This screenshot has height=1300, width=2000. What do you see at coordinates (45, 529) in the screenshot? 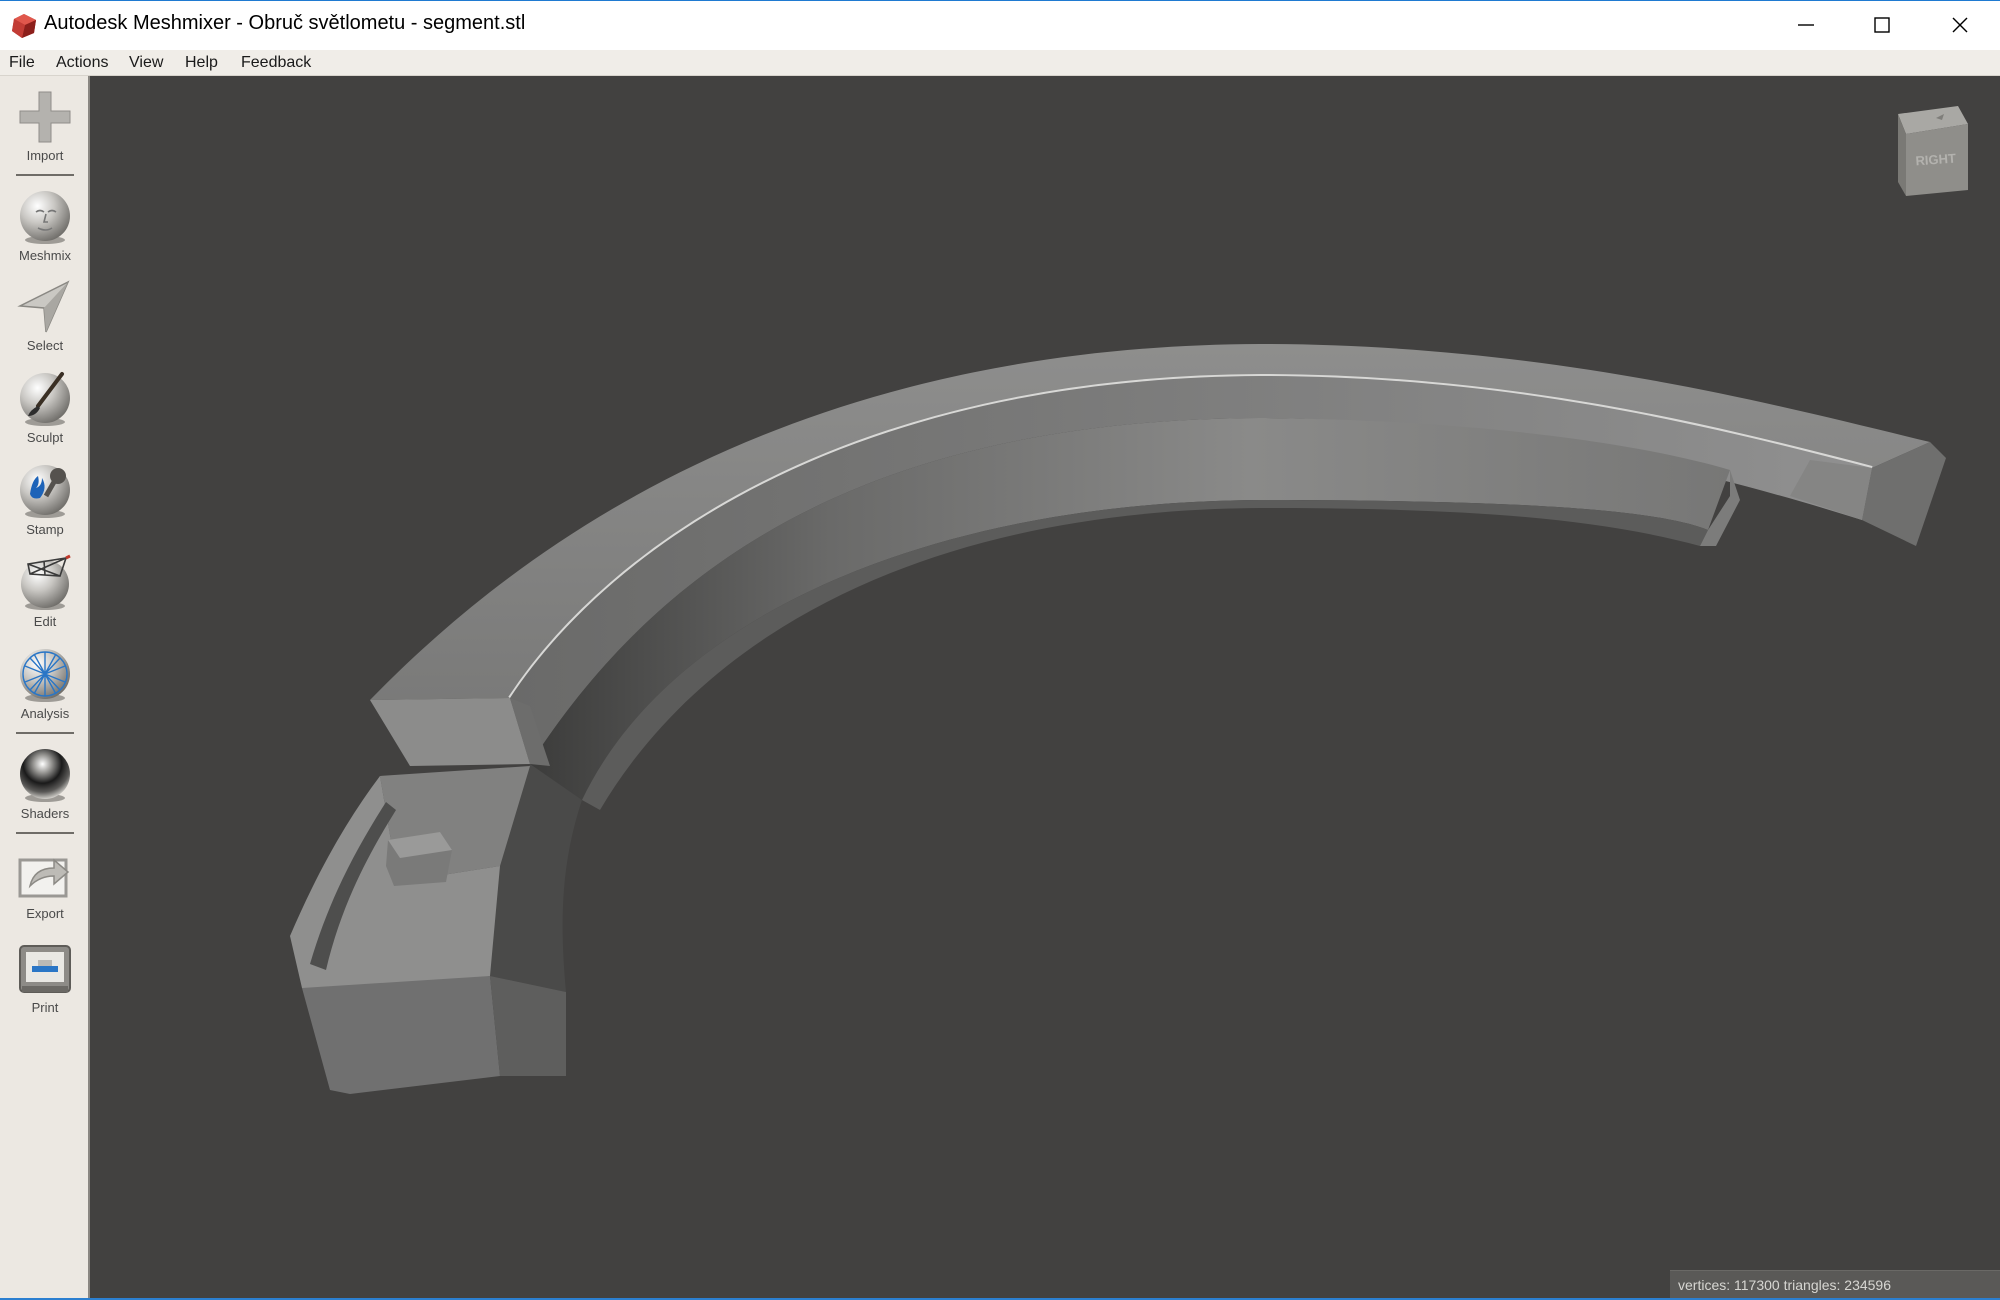
I see `tool-label: Stamp` at bounding box center [45, 529].